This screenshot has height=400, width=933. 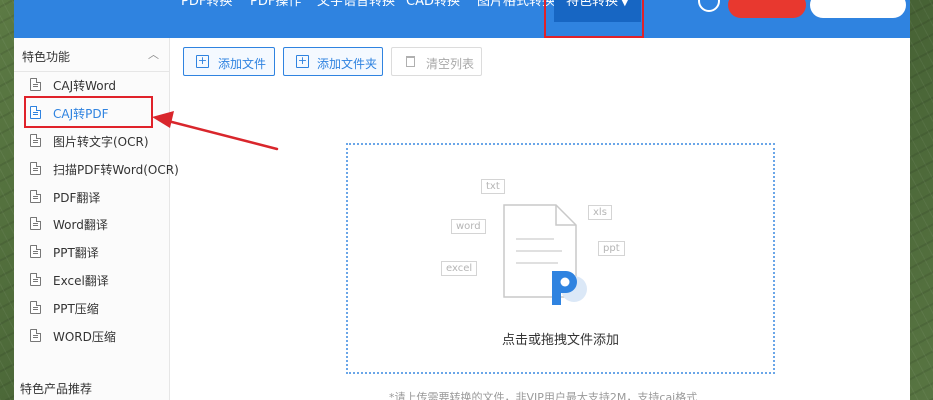 I want to click on sidebar-footer-title: 特色产品推荐, so click(x=56, y=389).